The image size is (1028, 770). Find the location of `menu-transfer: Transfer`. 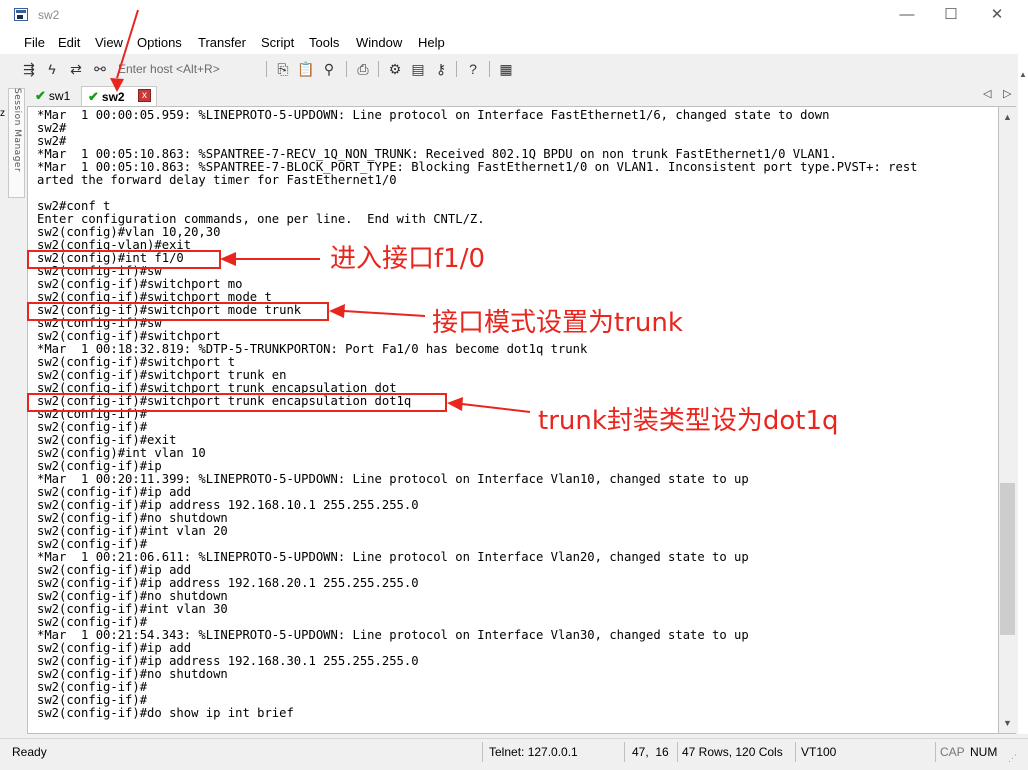

menu-transfer: Transfer is located at coordinates (222, 42).